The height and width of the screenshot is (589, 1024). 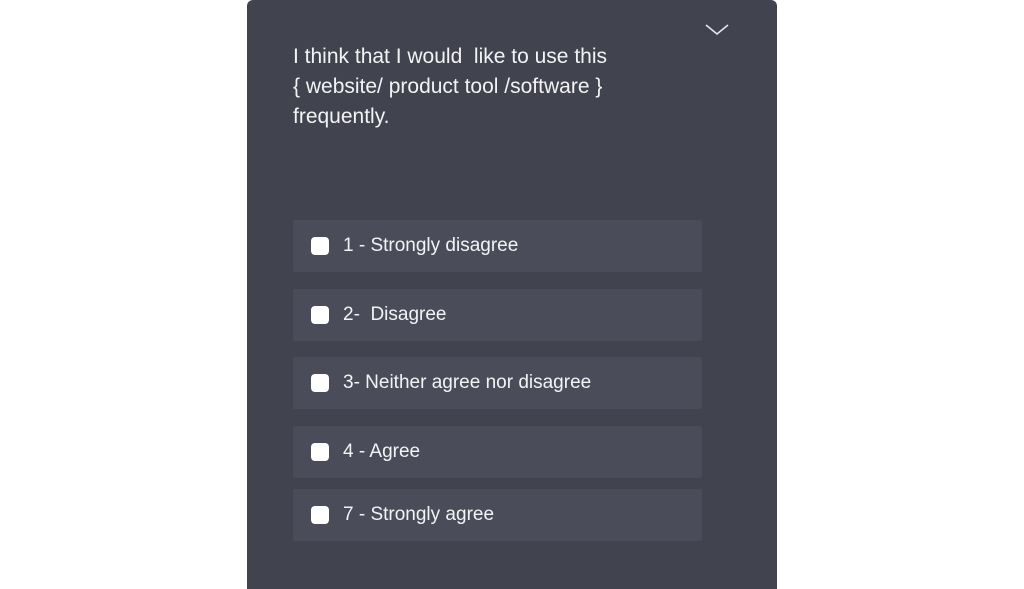 I want to click on option-neither: 3- Neither agree nor disagree, so click(x=497, y=383).